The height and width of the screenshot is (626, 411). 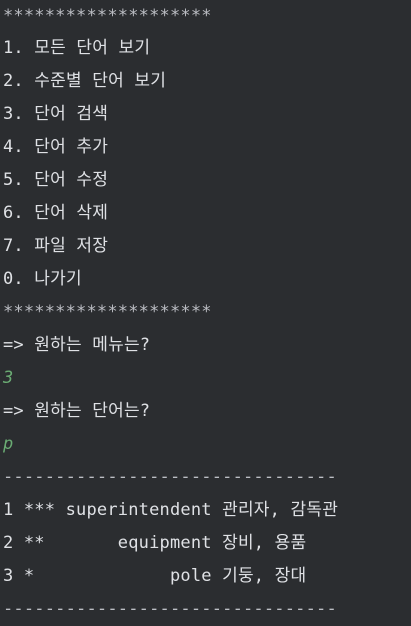 I want to click on result-row: 2 ** equipment 장비, 용품, so click(x=155, y=543).